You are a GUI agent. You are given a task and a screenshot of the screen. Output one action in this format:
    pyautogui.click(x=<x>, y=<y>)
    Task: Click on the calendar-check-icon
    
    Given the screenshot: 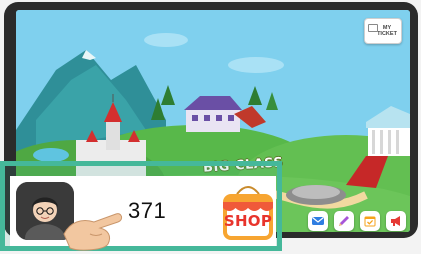 What is the action you would take?
    pyautogui.click(x=370, y=221)
    